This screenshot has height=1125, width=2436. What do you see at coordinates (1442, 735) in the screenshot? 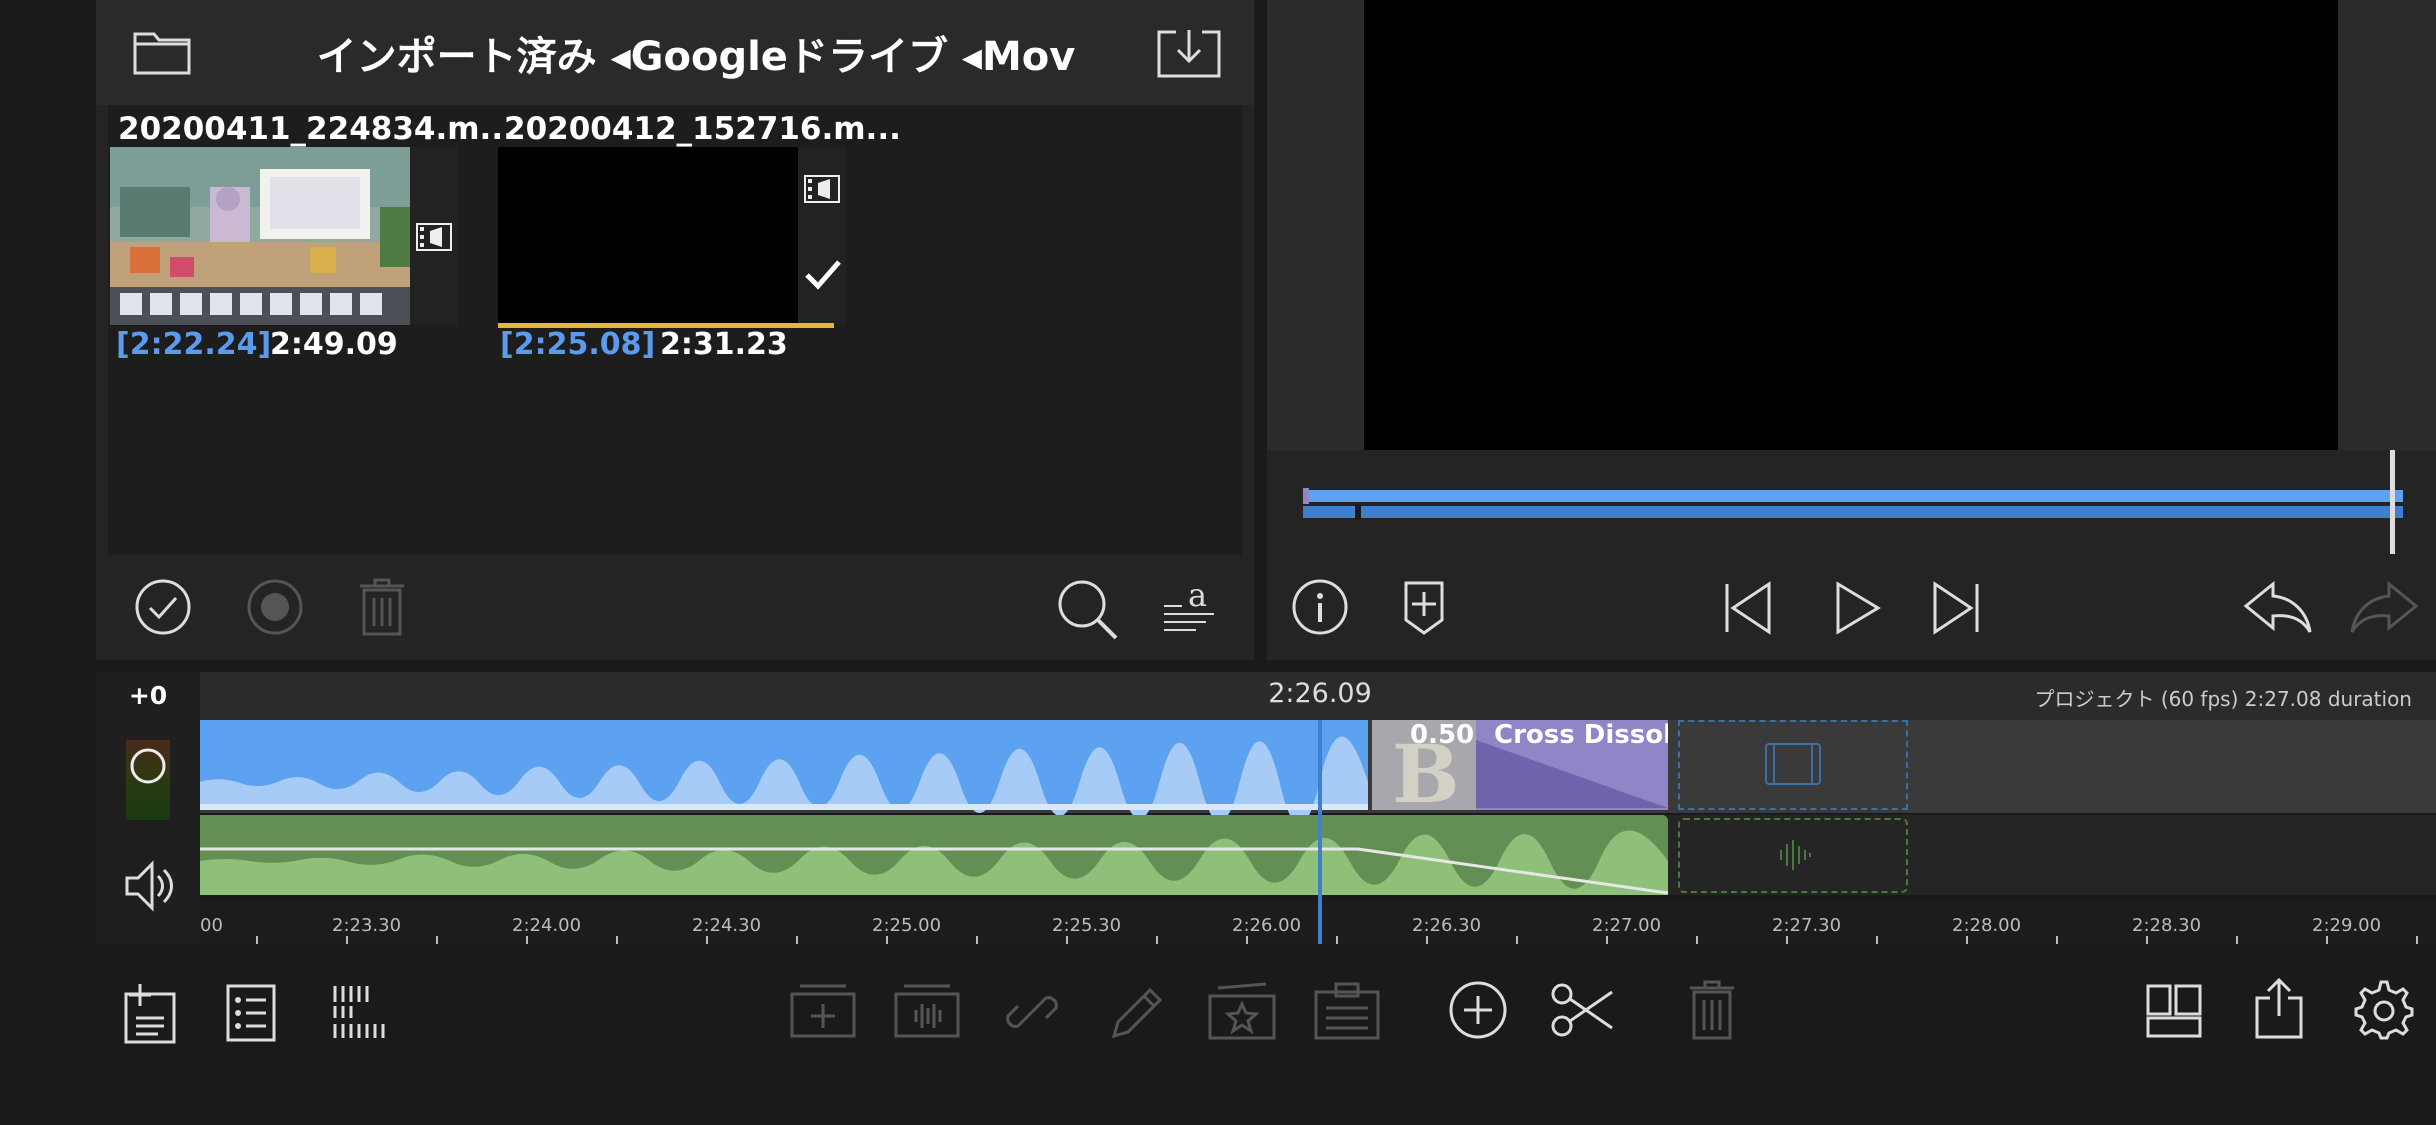
I see `transition-duration: 0.50` at bounding box center [1442, 735].